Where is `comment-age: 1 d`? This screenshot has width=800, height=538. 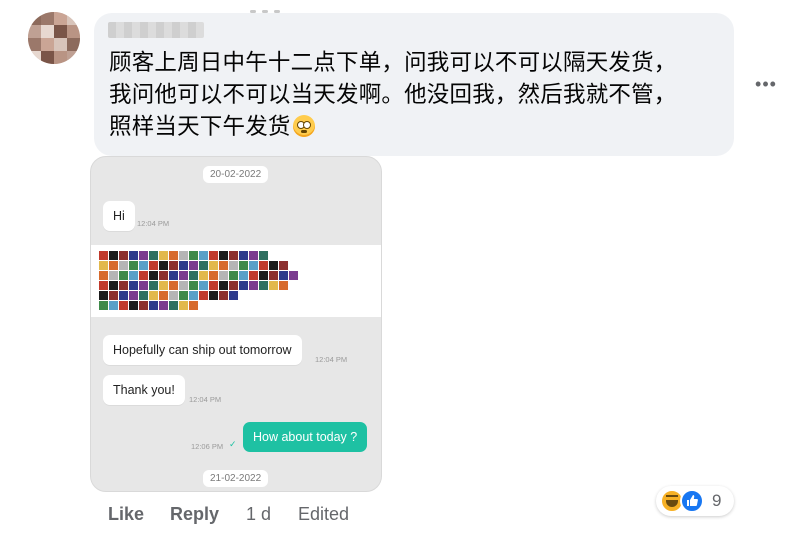 comment-age: 1 d is located at coordinates (258, 514).